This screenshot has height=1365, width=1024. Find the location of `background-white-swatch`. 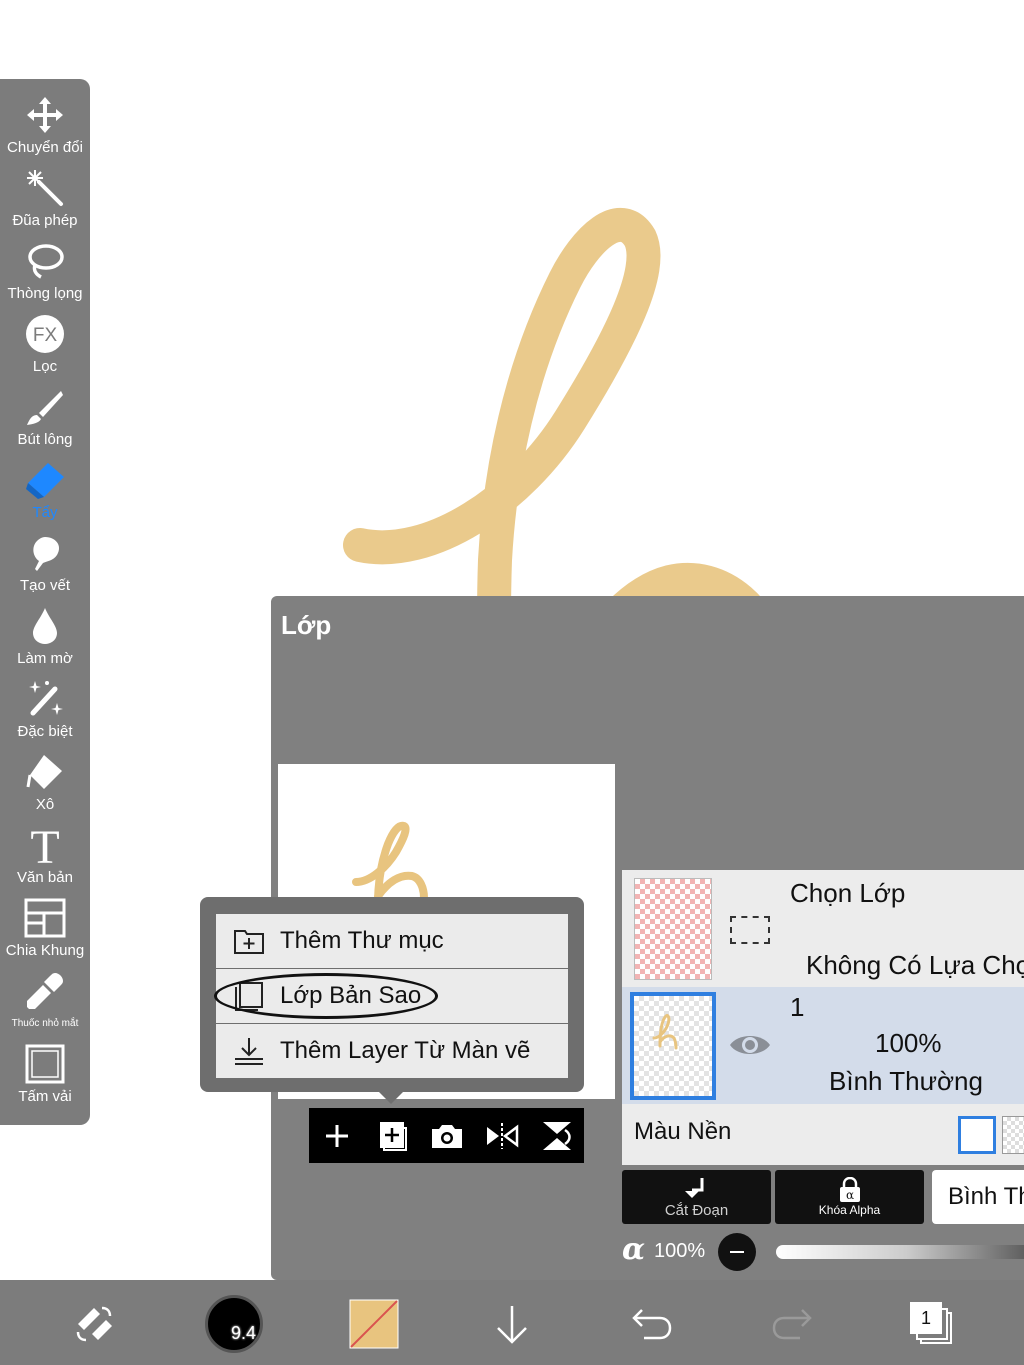

background-white-swatch is located at coordinates (977, 1135).